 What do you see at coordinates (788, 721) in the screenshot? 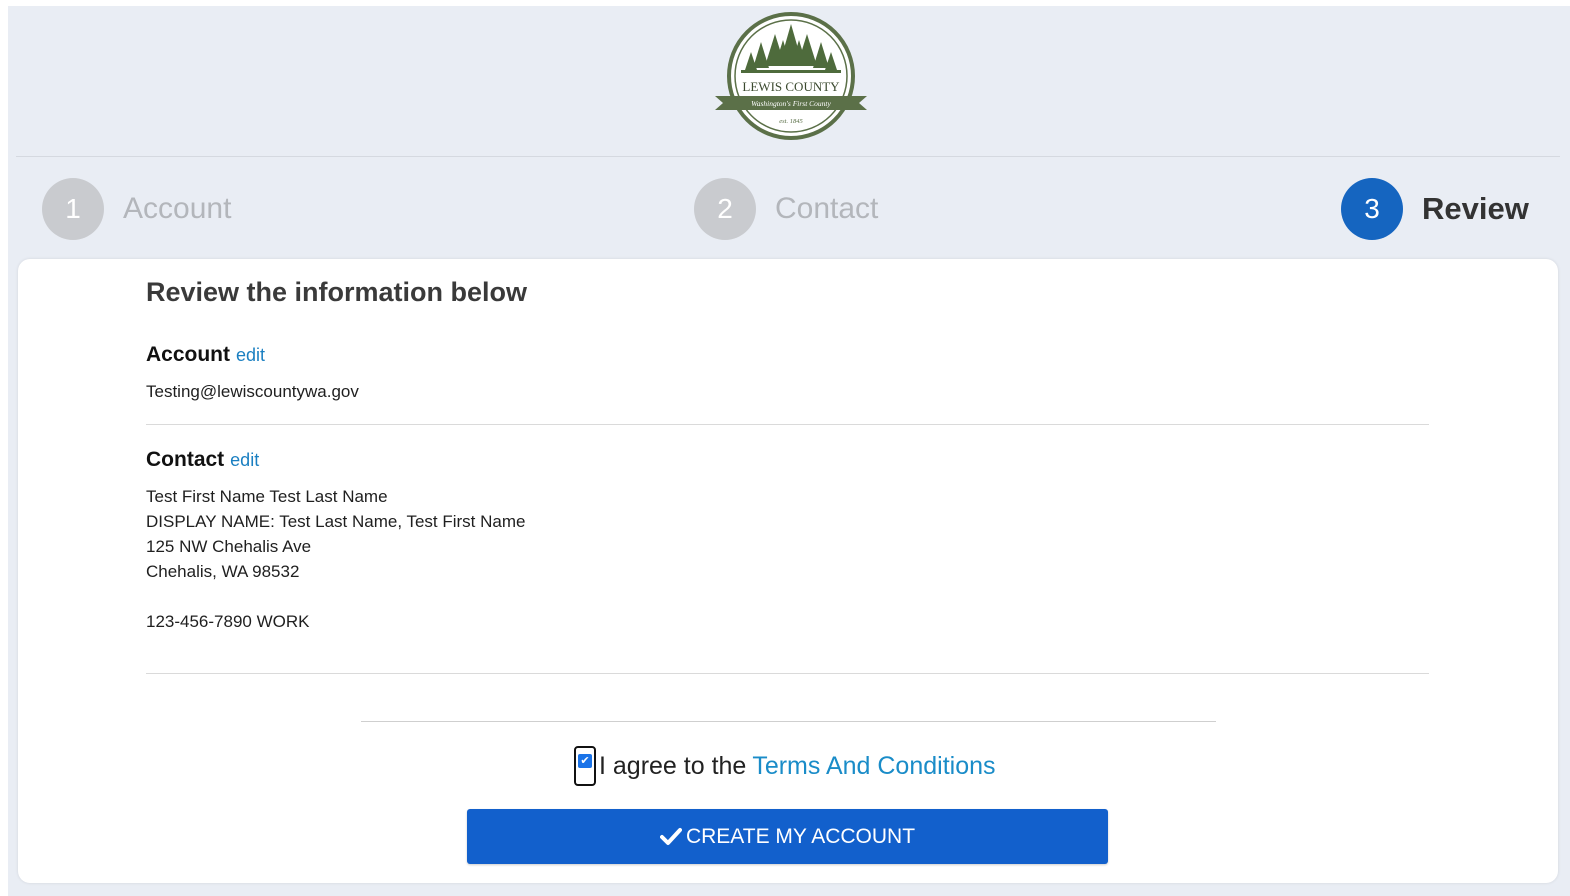
I see `agreement-divider` at bounding box center [788, 721].